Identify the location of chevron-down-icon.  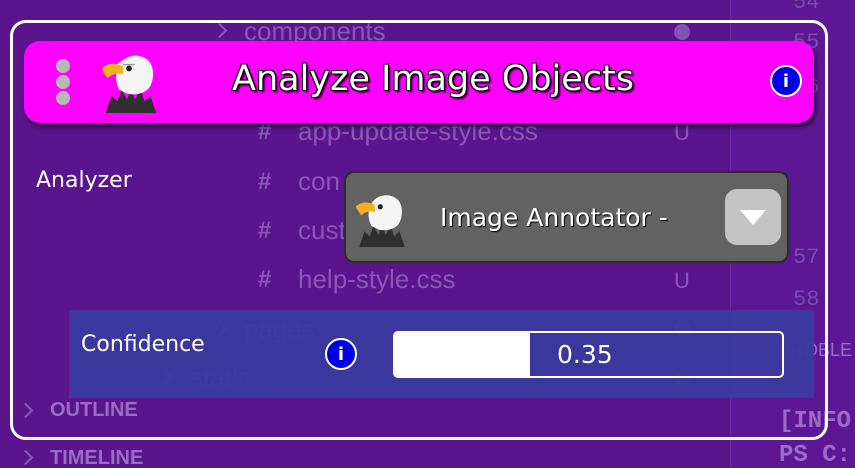
(753, 217).